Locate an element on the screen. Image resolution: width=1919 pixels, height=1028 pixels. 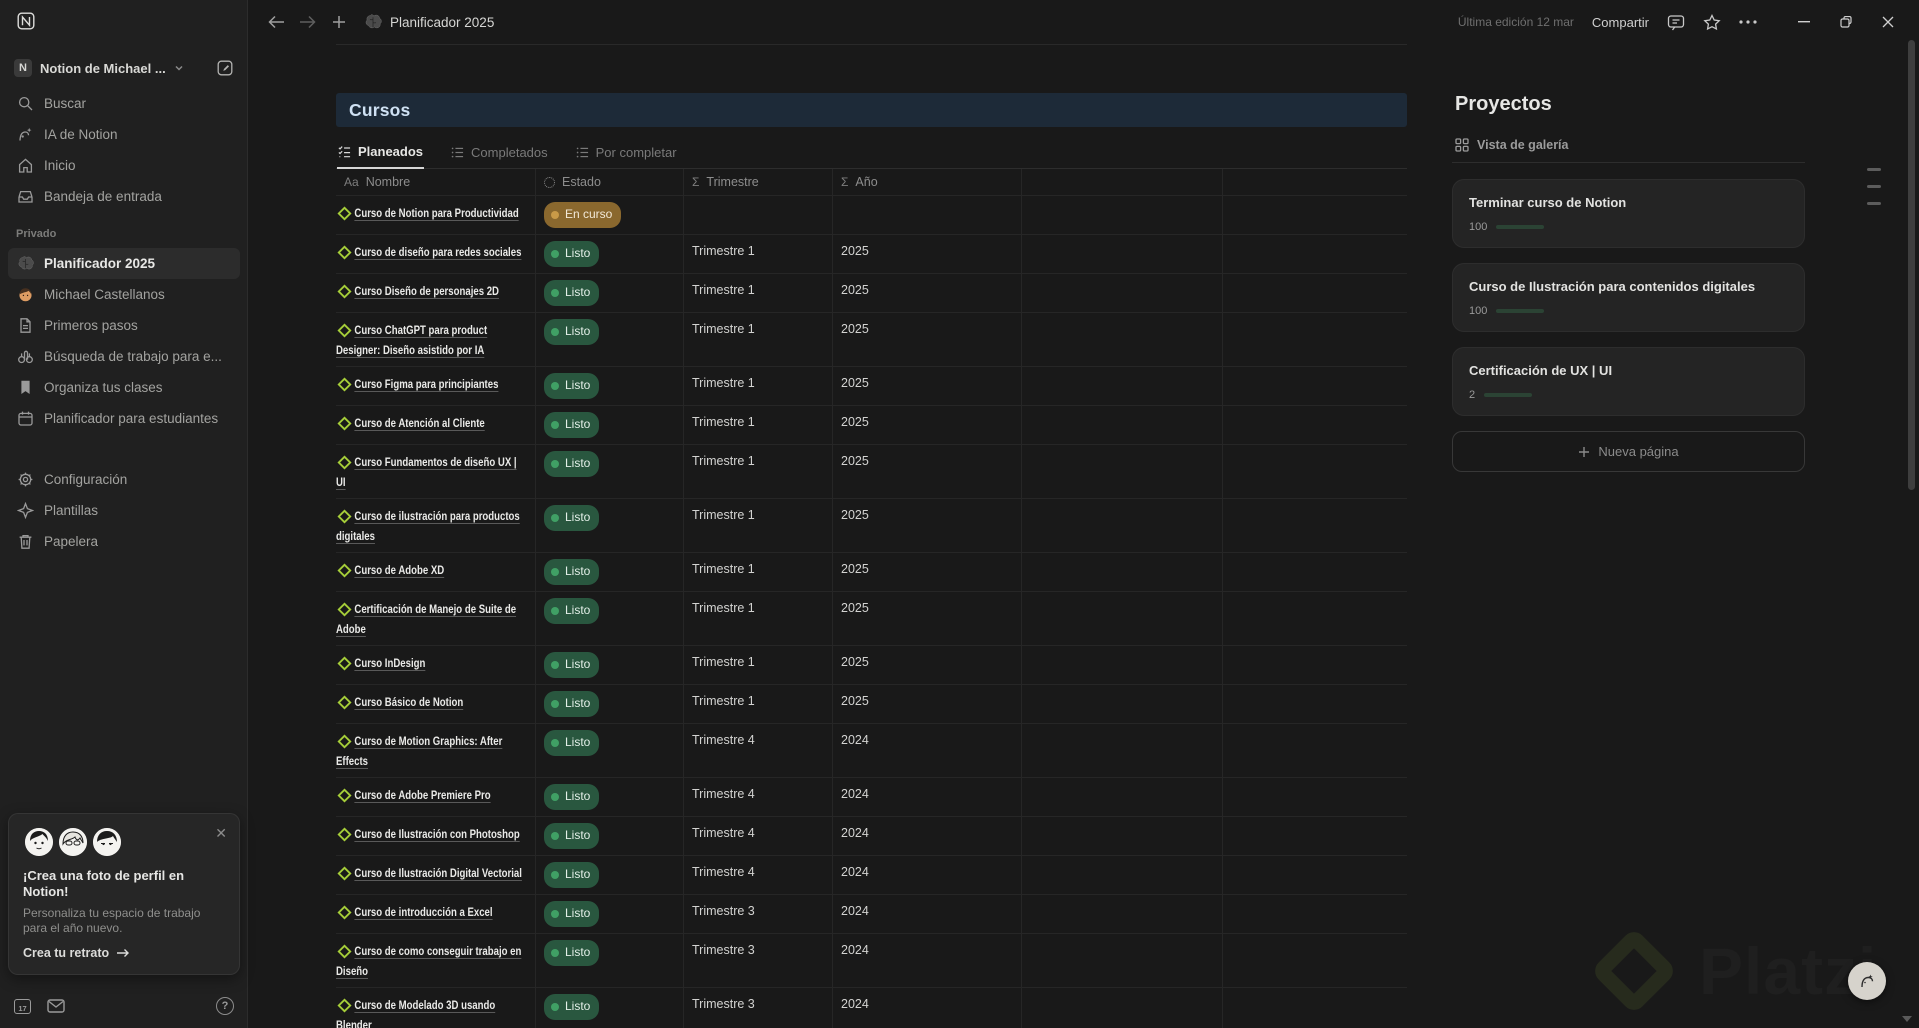
course-name-cell: Curso de Modelado 3D usando Blender is located at coordinates (436, 1008).